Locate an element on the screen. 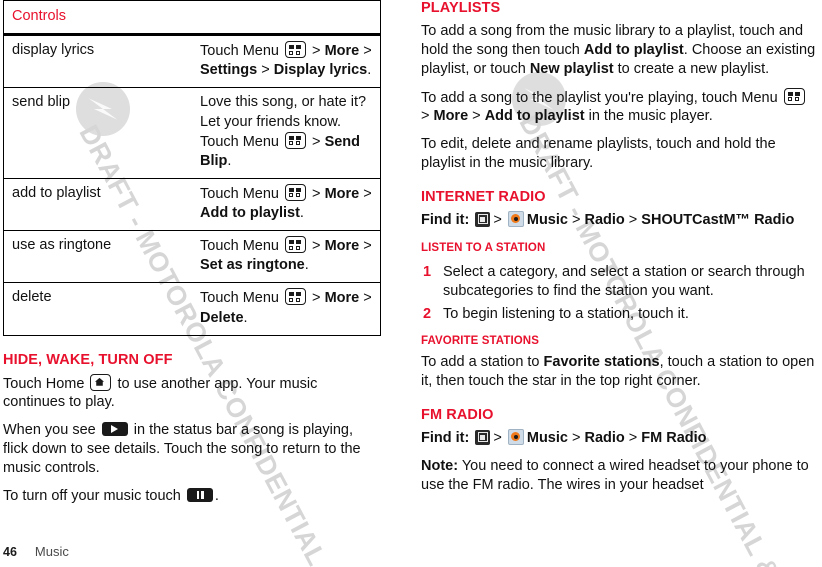 This screenshot has height=567, width=822. section-heading-hide-wake-turn-off: Hide, wake, turn off is located at coordinates (88, 359).